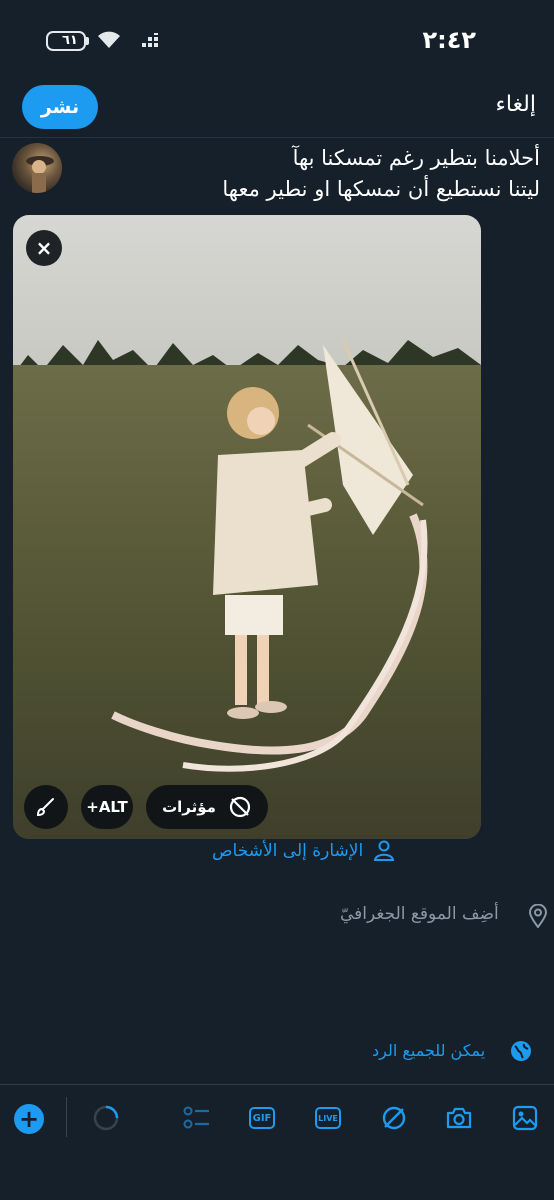 This screenshot has height=1200, width=554. I want to click on reply-setting-link: يمكن للجميع الرد, so click(428, 1050).